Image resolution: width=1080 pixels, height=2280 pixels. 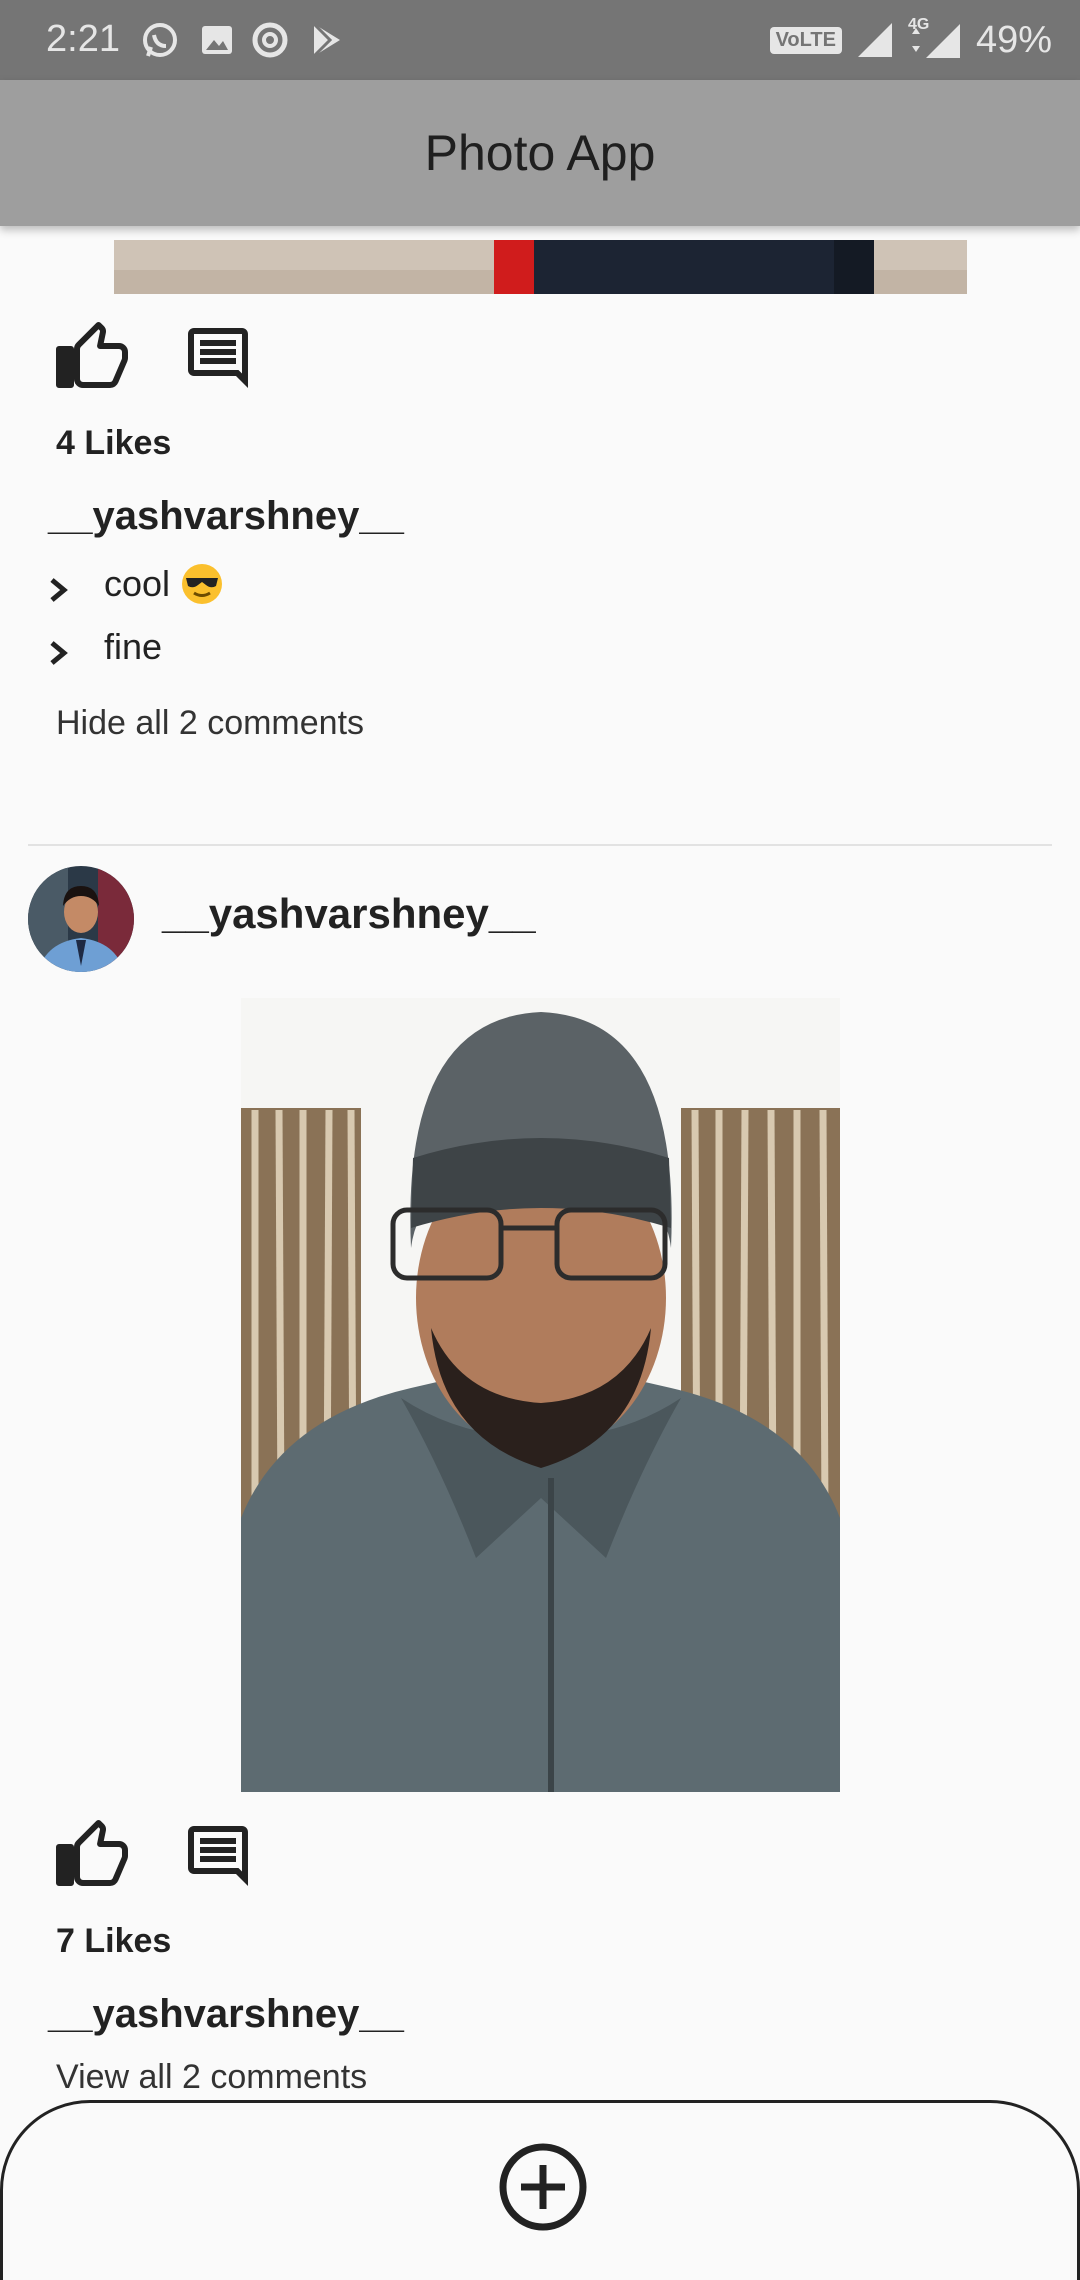 I want to click on battery-percent: 49%, so click(x=1013, y=39).